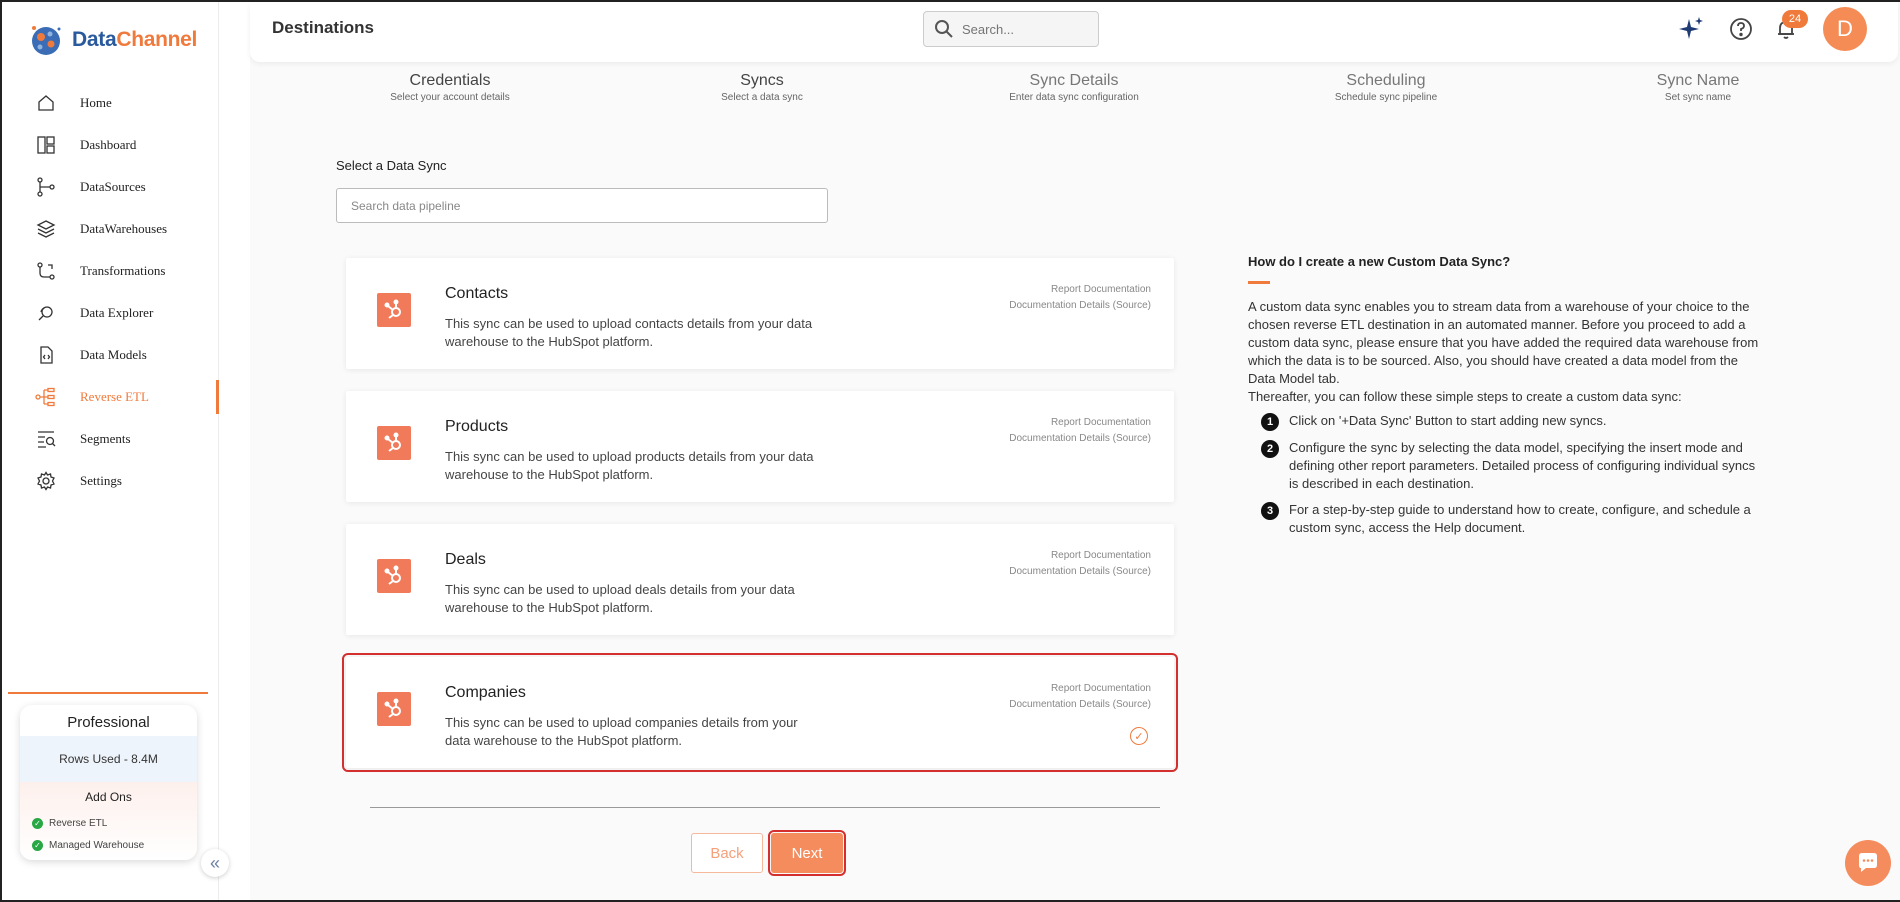  What do you see at coordinates (762, 80) in the screenshot?
I see `step-title: Syncs` at bounding box center [762, 80].